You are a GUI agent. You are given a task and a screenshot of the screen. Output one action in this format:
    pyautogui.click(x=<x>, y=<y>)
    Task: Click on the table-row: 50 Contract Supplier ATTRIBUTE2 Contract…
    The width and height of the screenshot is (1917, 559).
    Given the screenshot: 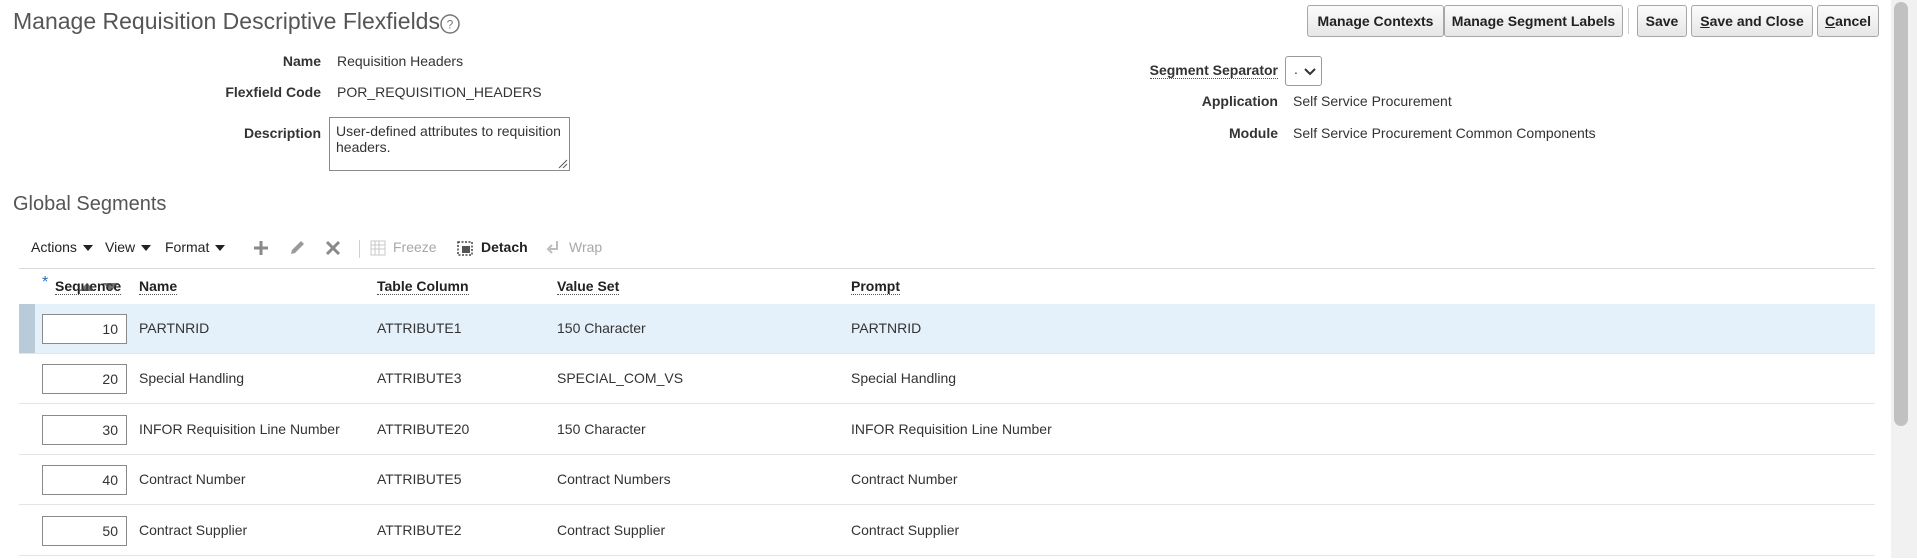 What is the action you would take?
    pyautogui.click(x=947, y=531)
    